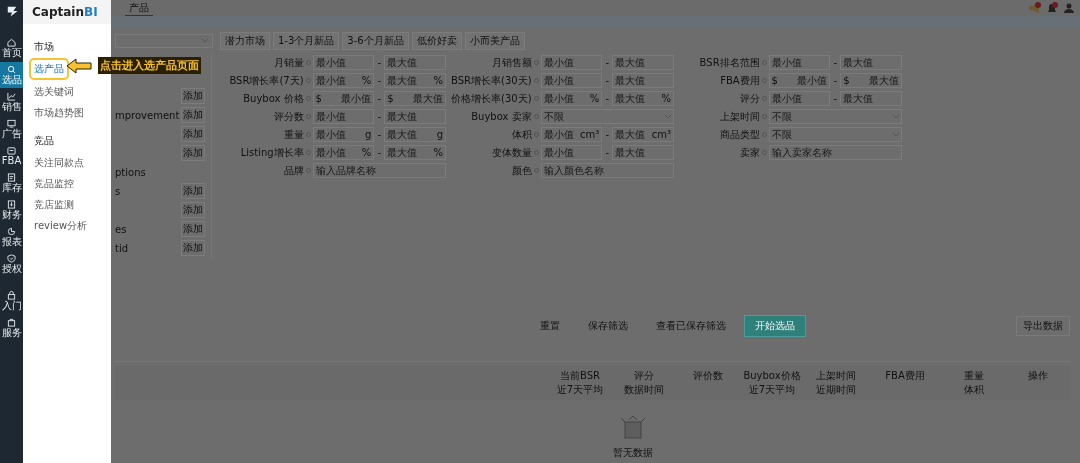 The image size is (1080, 463). Describe the element at coordinates (580, 376) in the screenshot. I see `column-title: 当前BSR` at that location.